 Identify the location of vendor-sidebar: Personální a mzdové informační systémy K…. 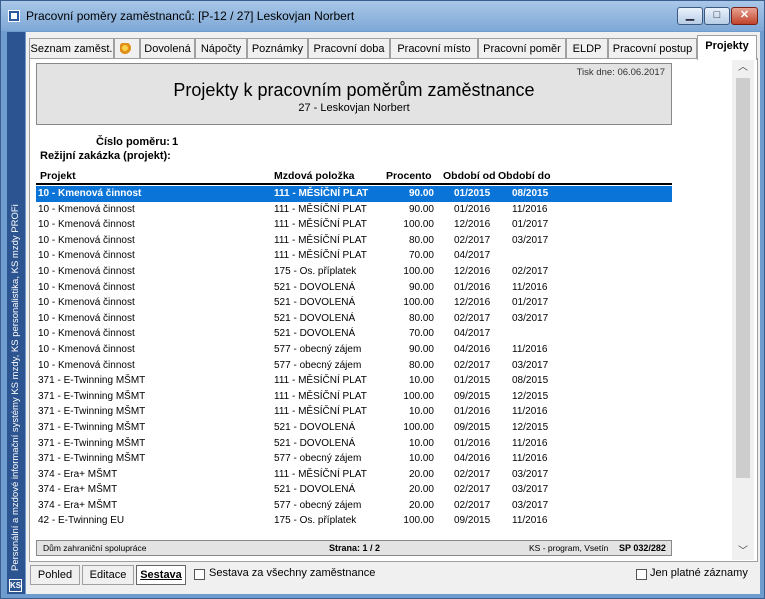
(16, 313).